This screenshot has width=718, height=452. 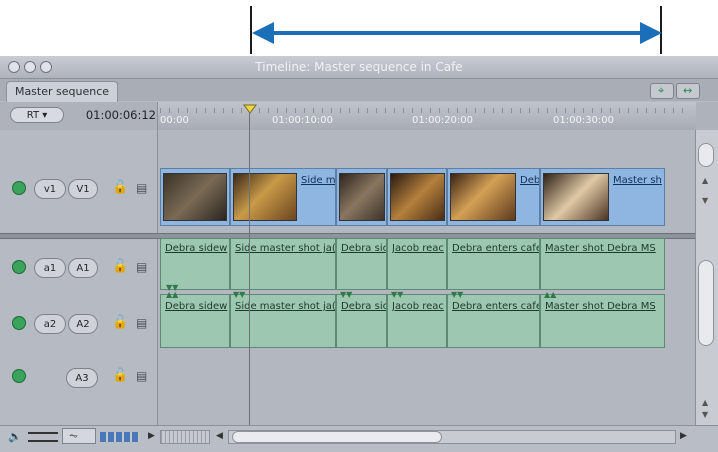 I want to click on video-clip: Master sh, so click(x=602, y=197).